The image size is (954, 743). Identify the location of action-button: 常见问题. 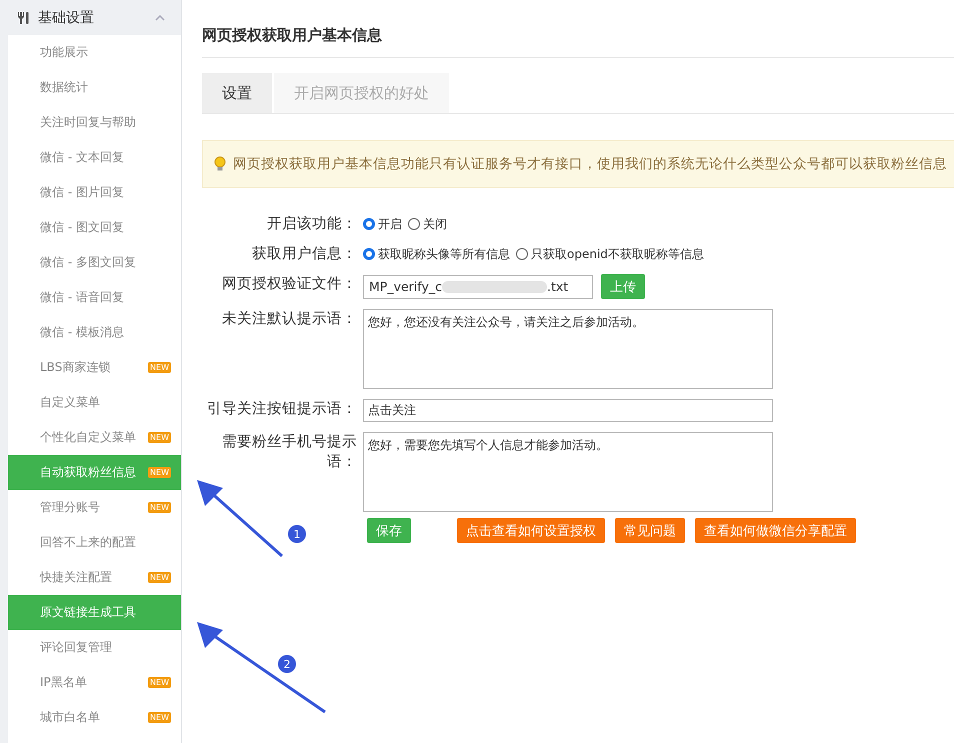
(650, 530).